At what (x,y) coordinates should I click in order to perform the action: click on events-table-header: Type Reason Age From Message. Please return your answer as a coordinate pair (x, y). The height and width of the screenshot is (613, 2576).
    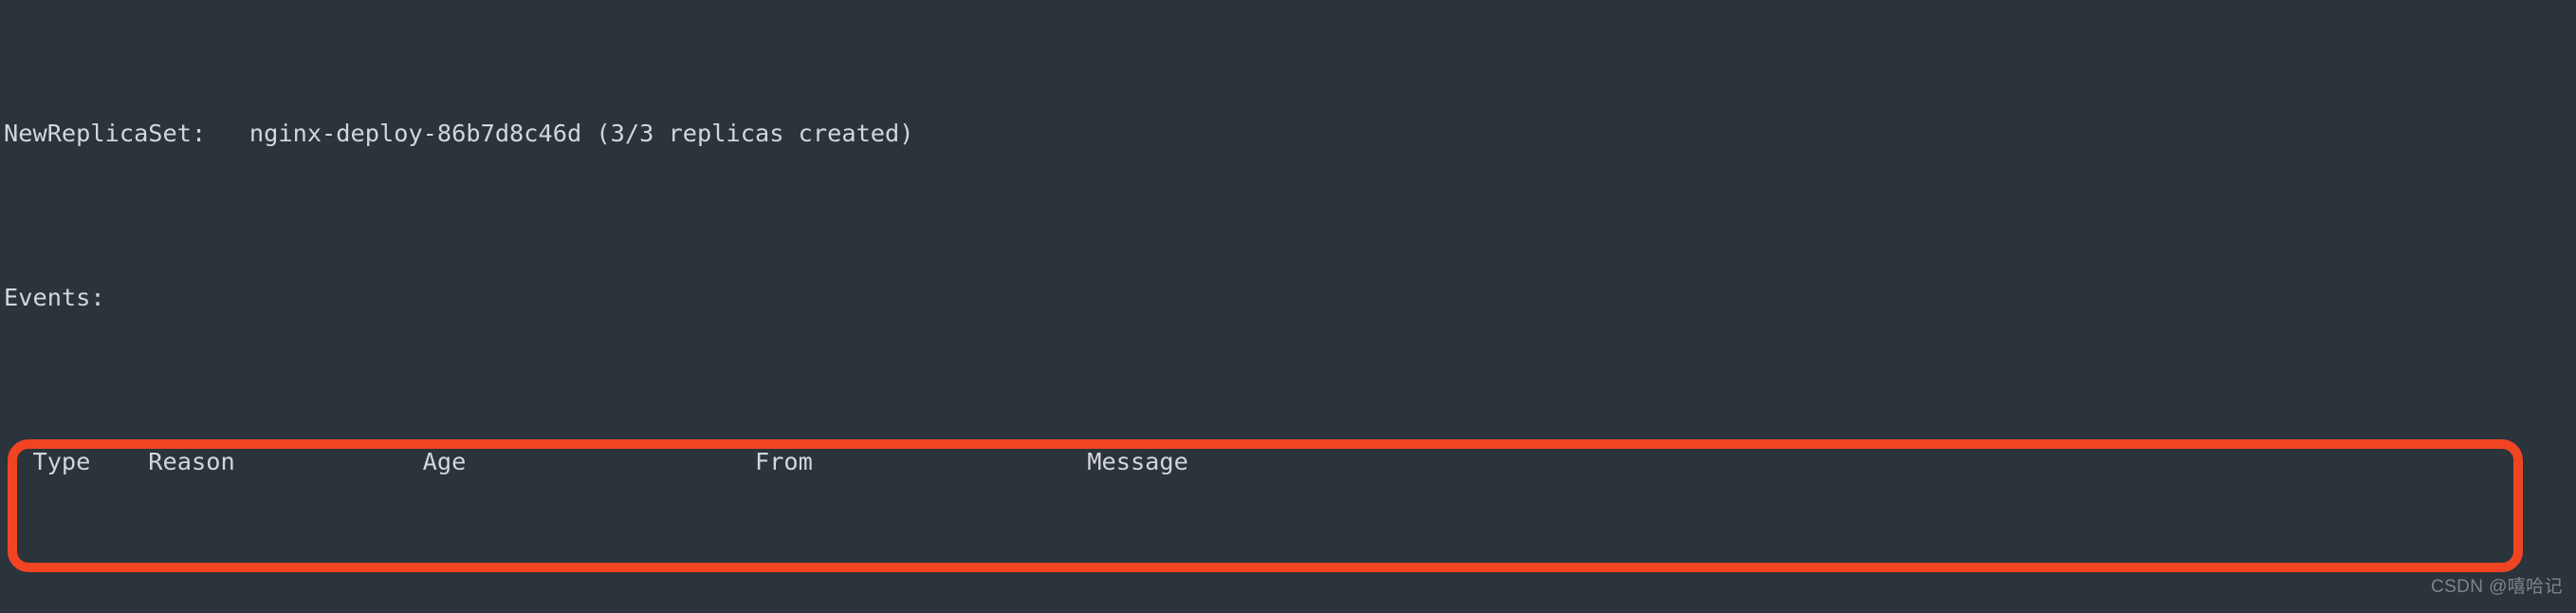
    Looking at the image, I should click on (596, 462).